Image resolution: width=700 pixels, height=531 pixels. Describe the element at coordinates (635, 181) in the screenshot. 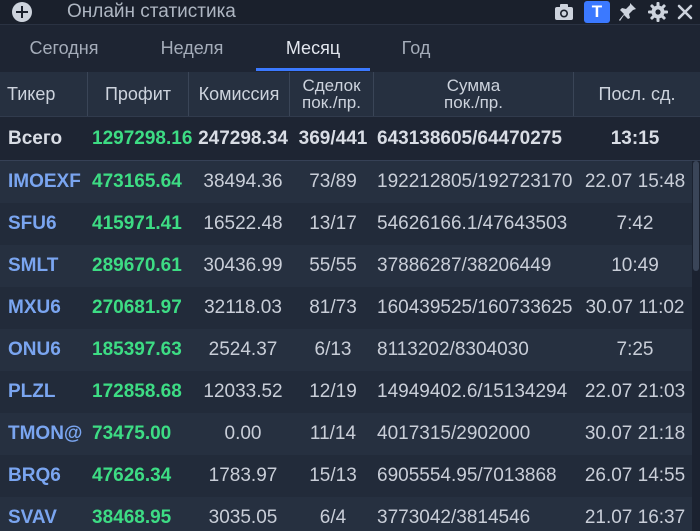

I see `last-trade-cell: 22.07 15:48` at that location.